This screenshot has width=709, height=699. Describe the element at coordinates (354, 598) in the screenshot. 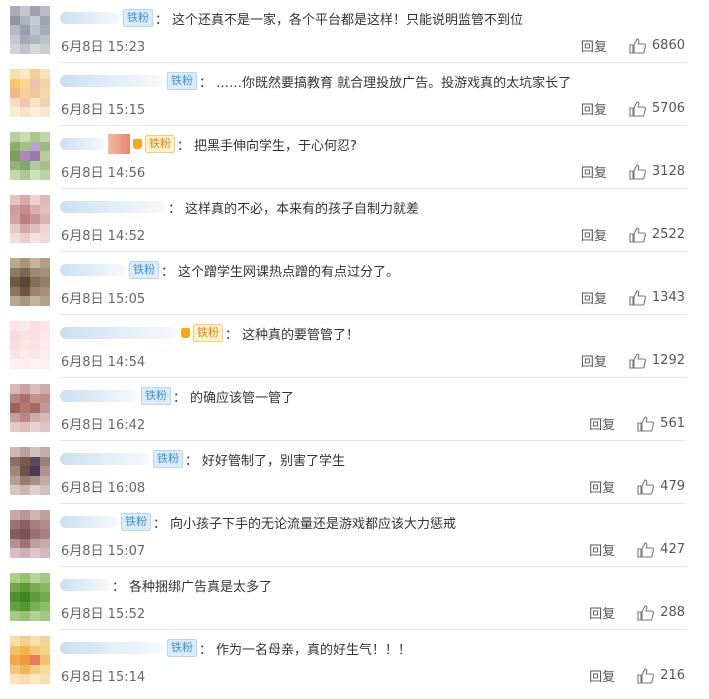

I see `comment-item: ： 各种捆绑广告真是太多了 6月8日 15:52 回复 288` at that location.